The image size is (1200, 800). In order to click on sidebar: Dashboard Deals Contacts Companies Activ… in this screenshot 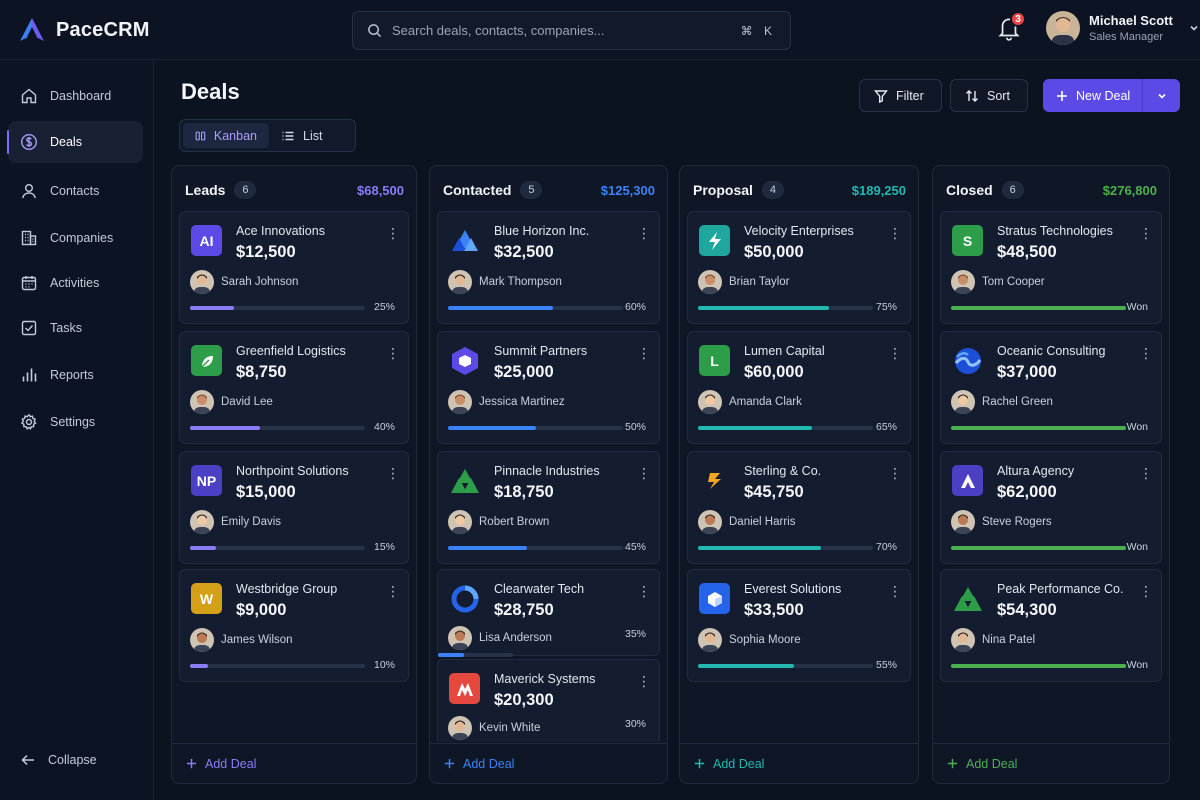, I will do `click(77, 430)`.